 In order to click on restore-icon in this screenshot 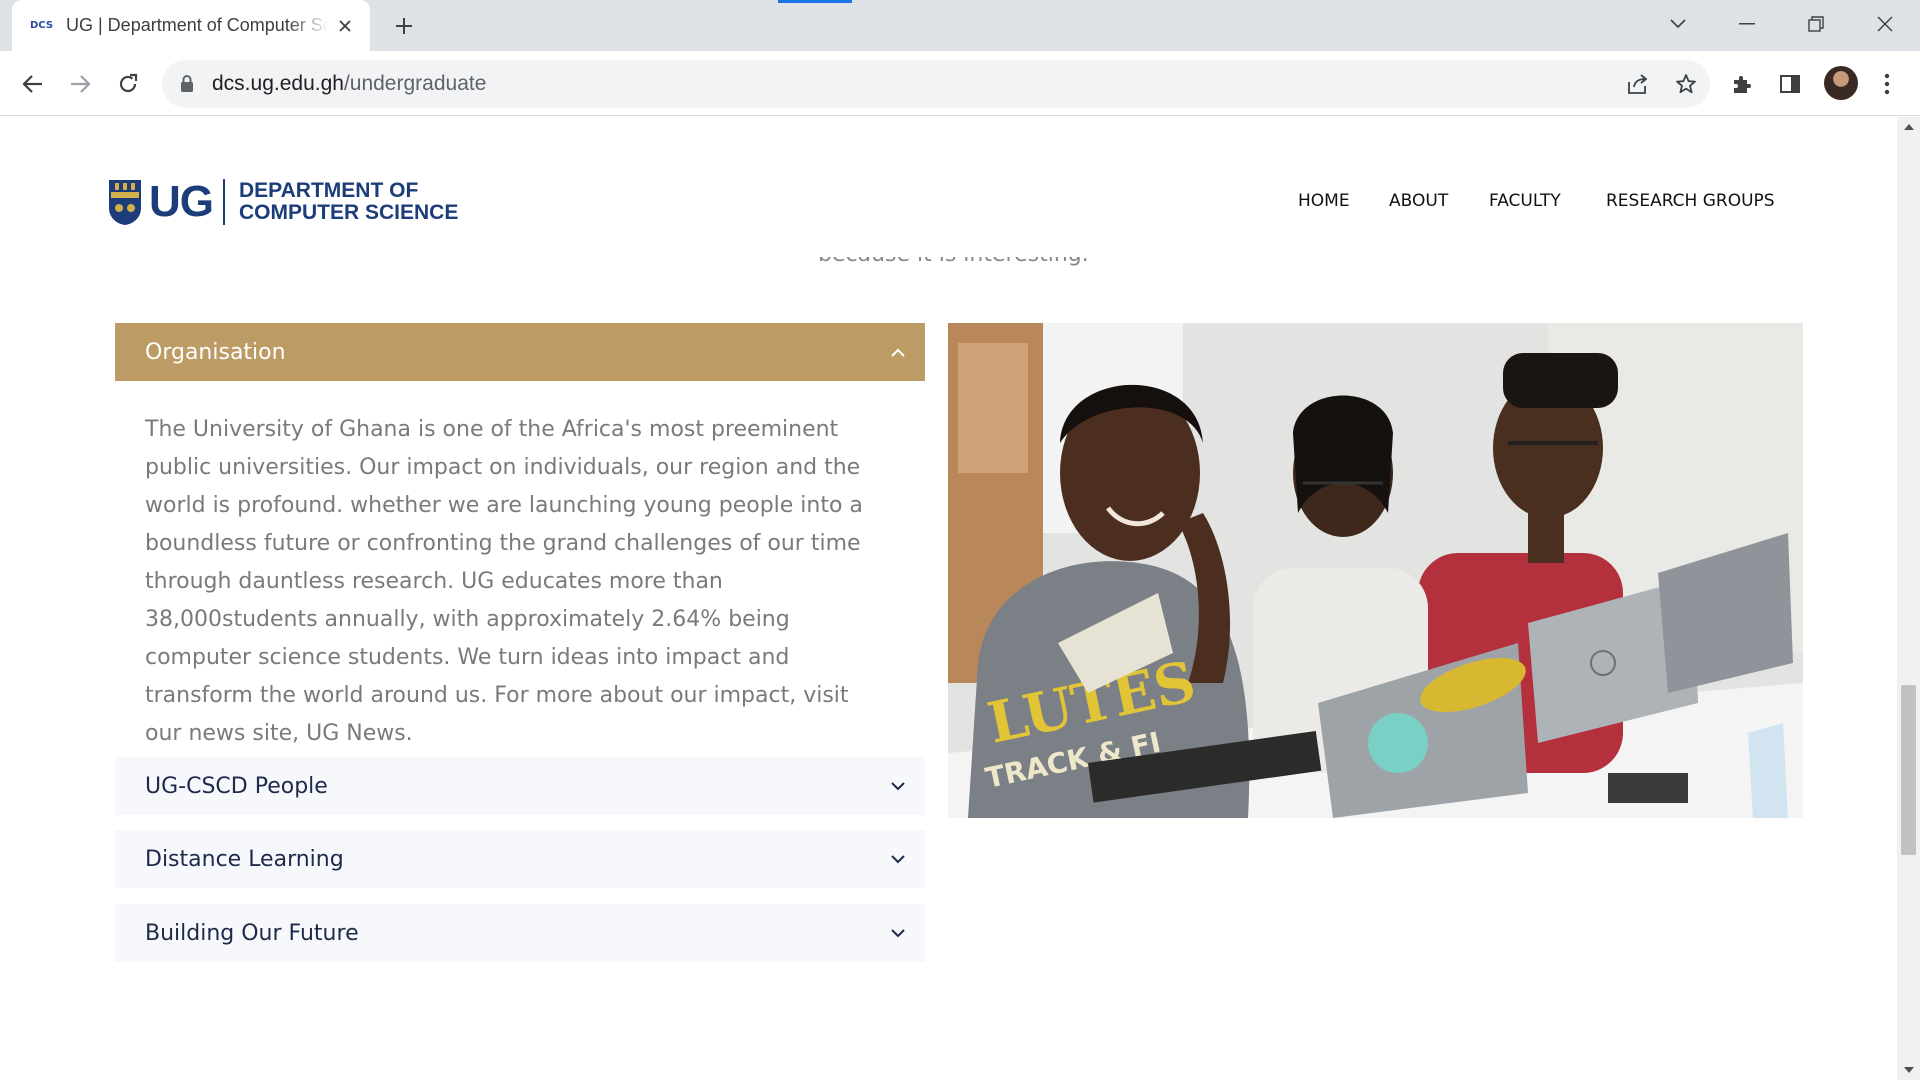, I will do `click(1816, 24)`.